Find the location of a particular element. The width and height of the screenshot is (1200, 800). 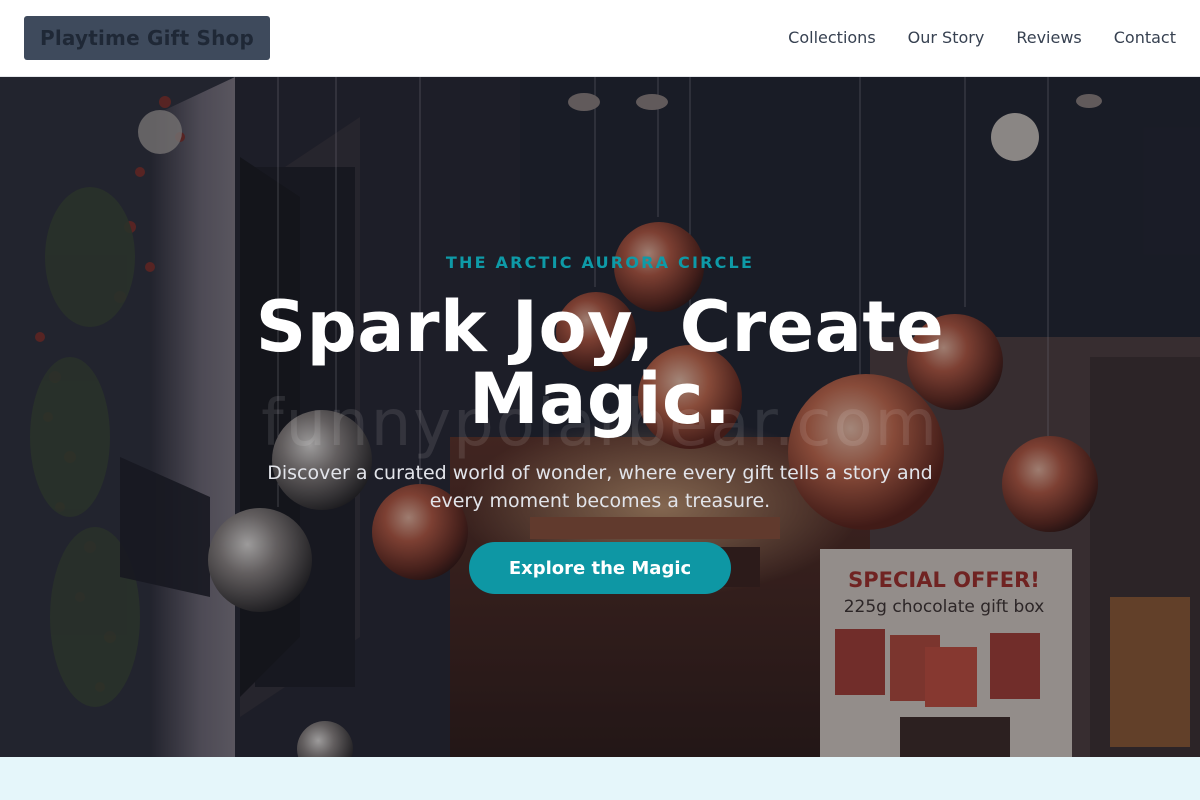

nav-link-collections: Collections is located at coordinates (831, 38).